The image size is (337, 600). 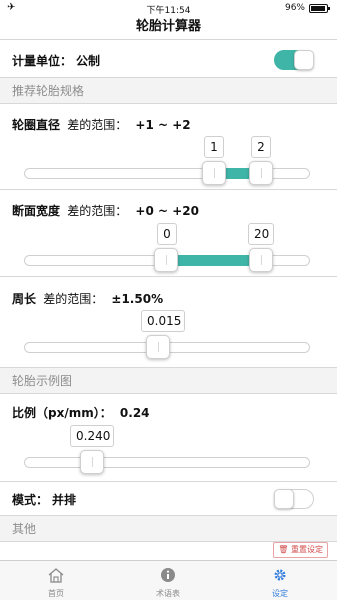 What do you see at coordinates (163, 321) in the screenshot?
I see `circumference-value: 0.015` at bounding box center [163, 321].